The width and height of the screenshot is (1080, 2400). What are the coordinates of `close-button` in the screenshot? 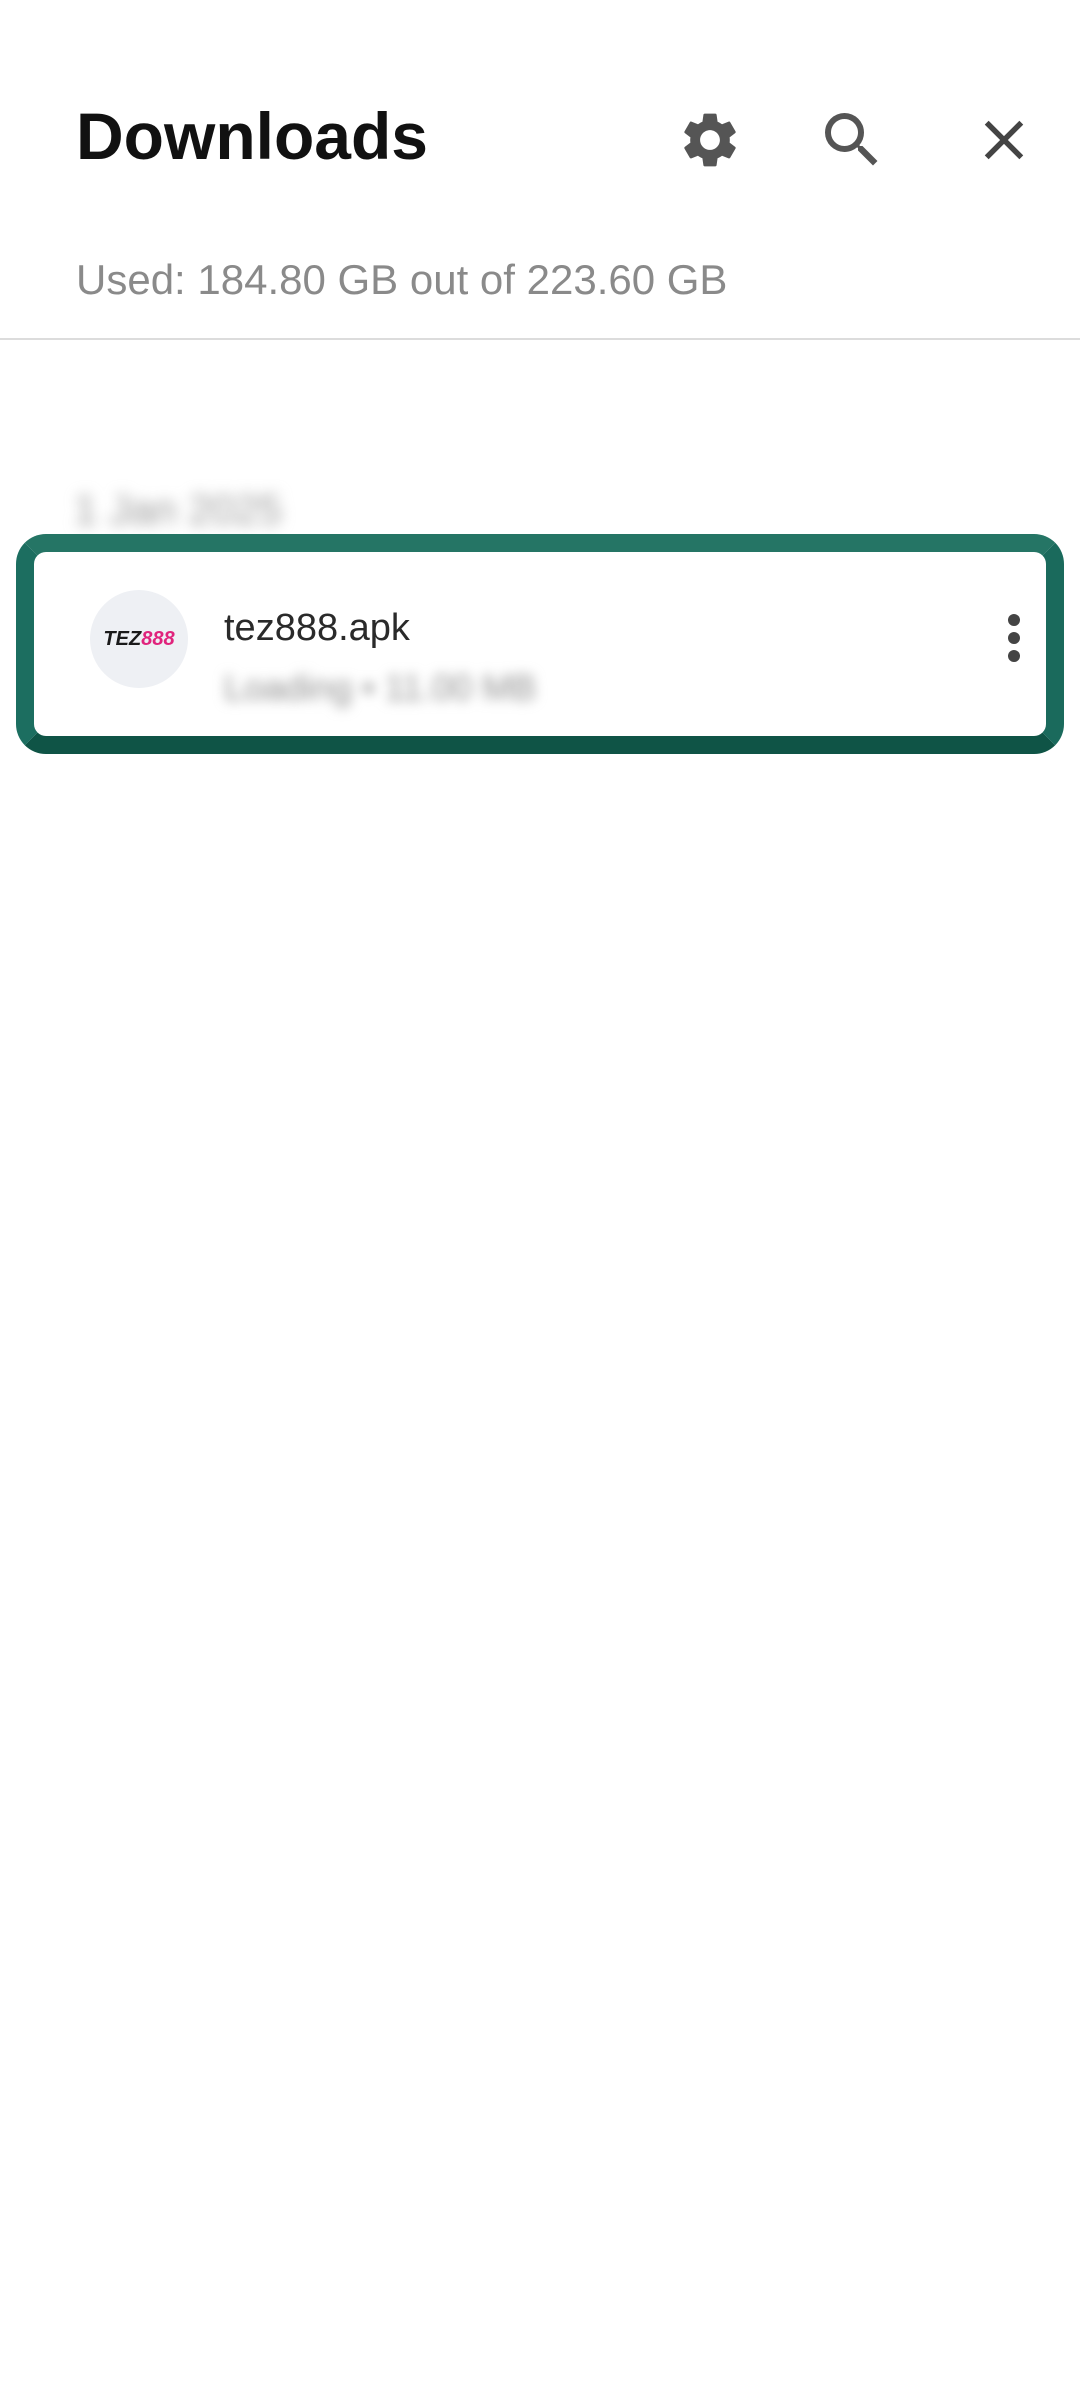 It's located at (1004, 140).